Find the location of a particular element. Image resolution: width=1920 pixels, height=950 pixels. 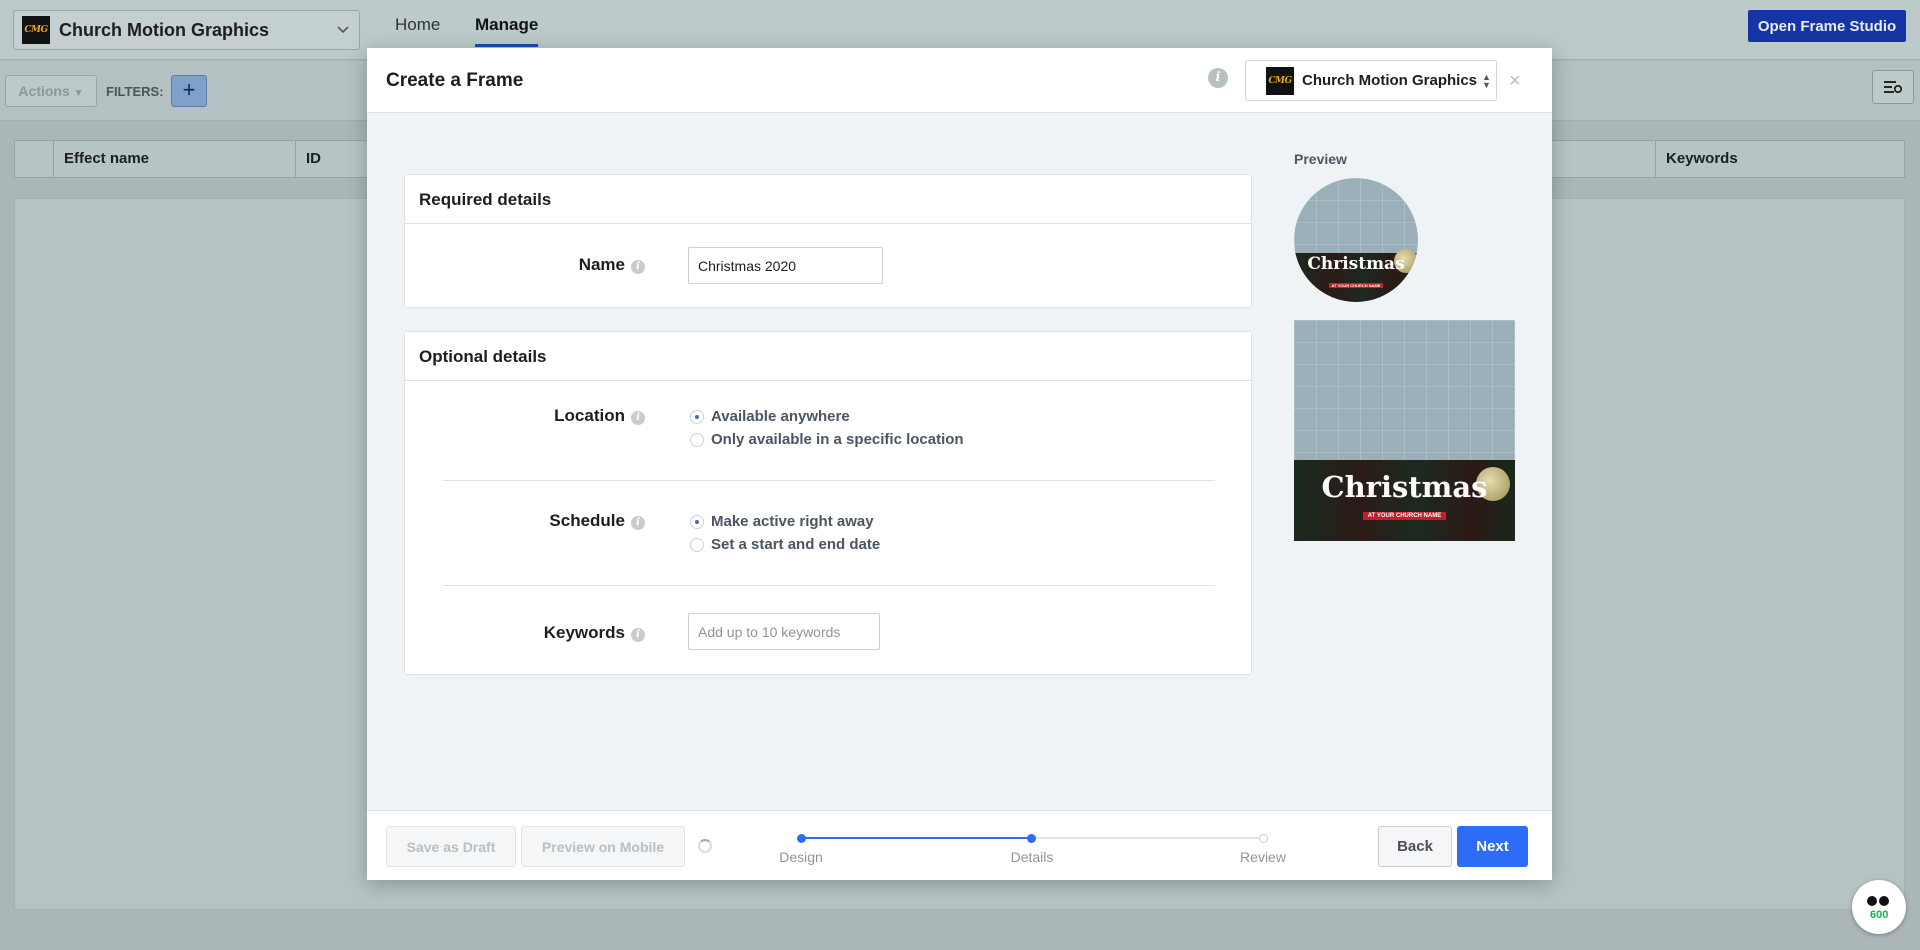

name-input is located at coordinates (785, 265).